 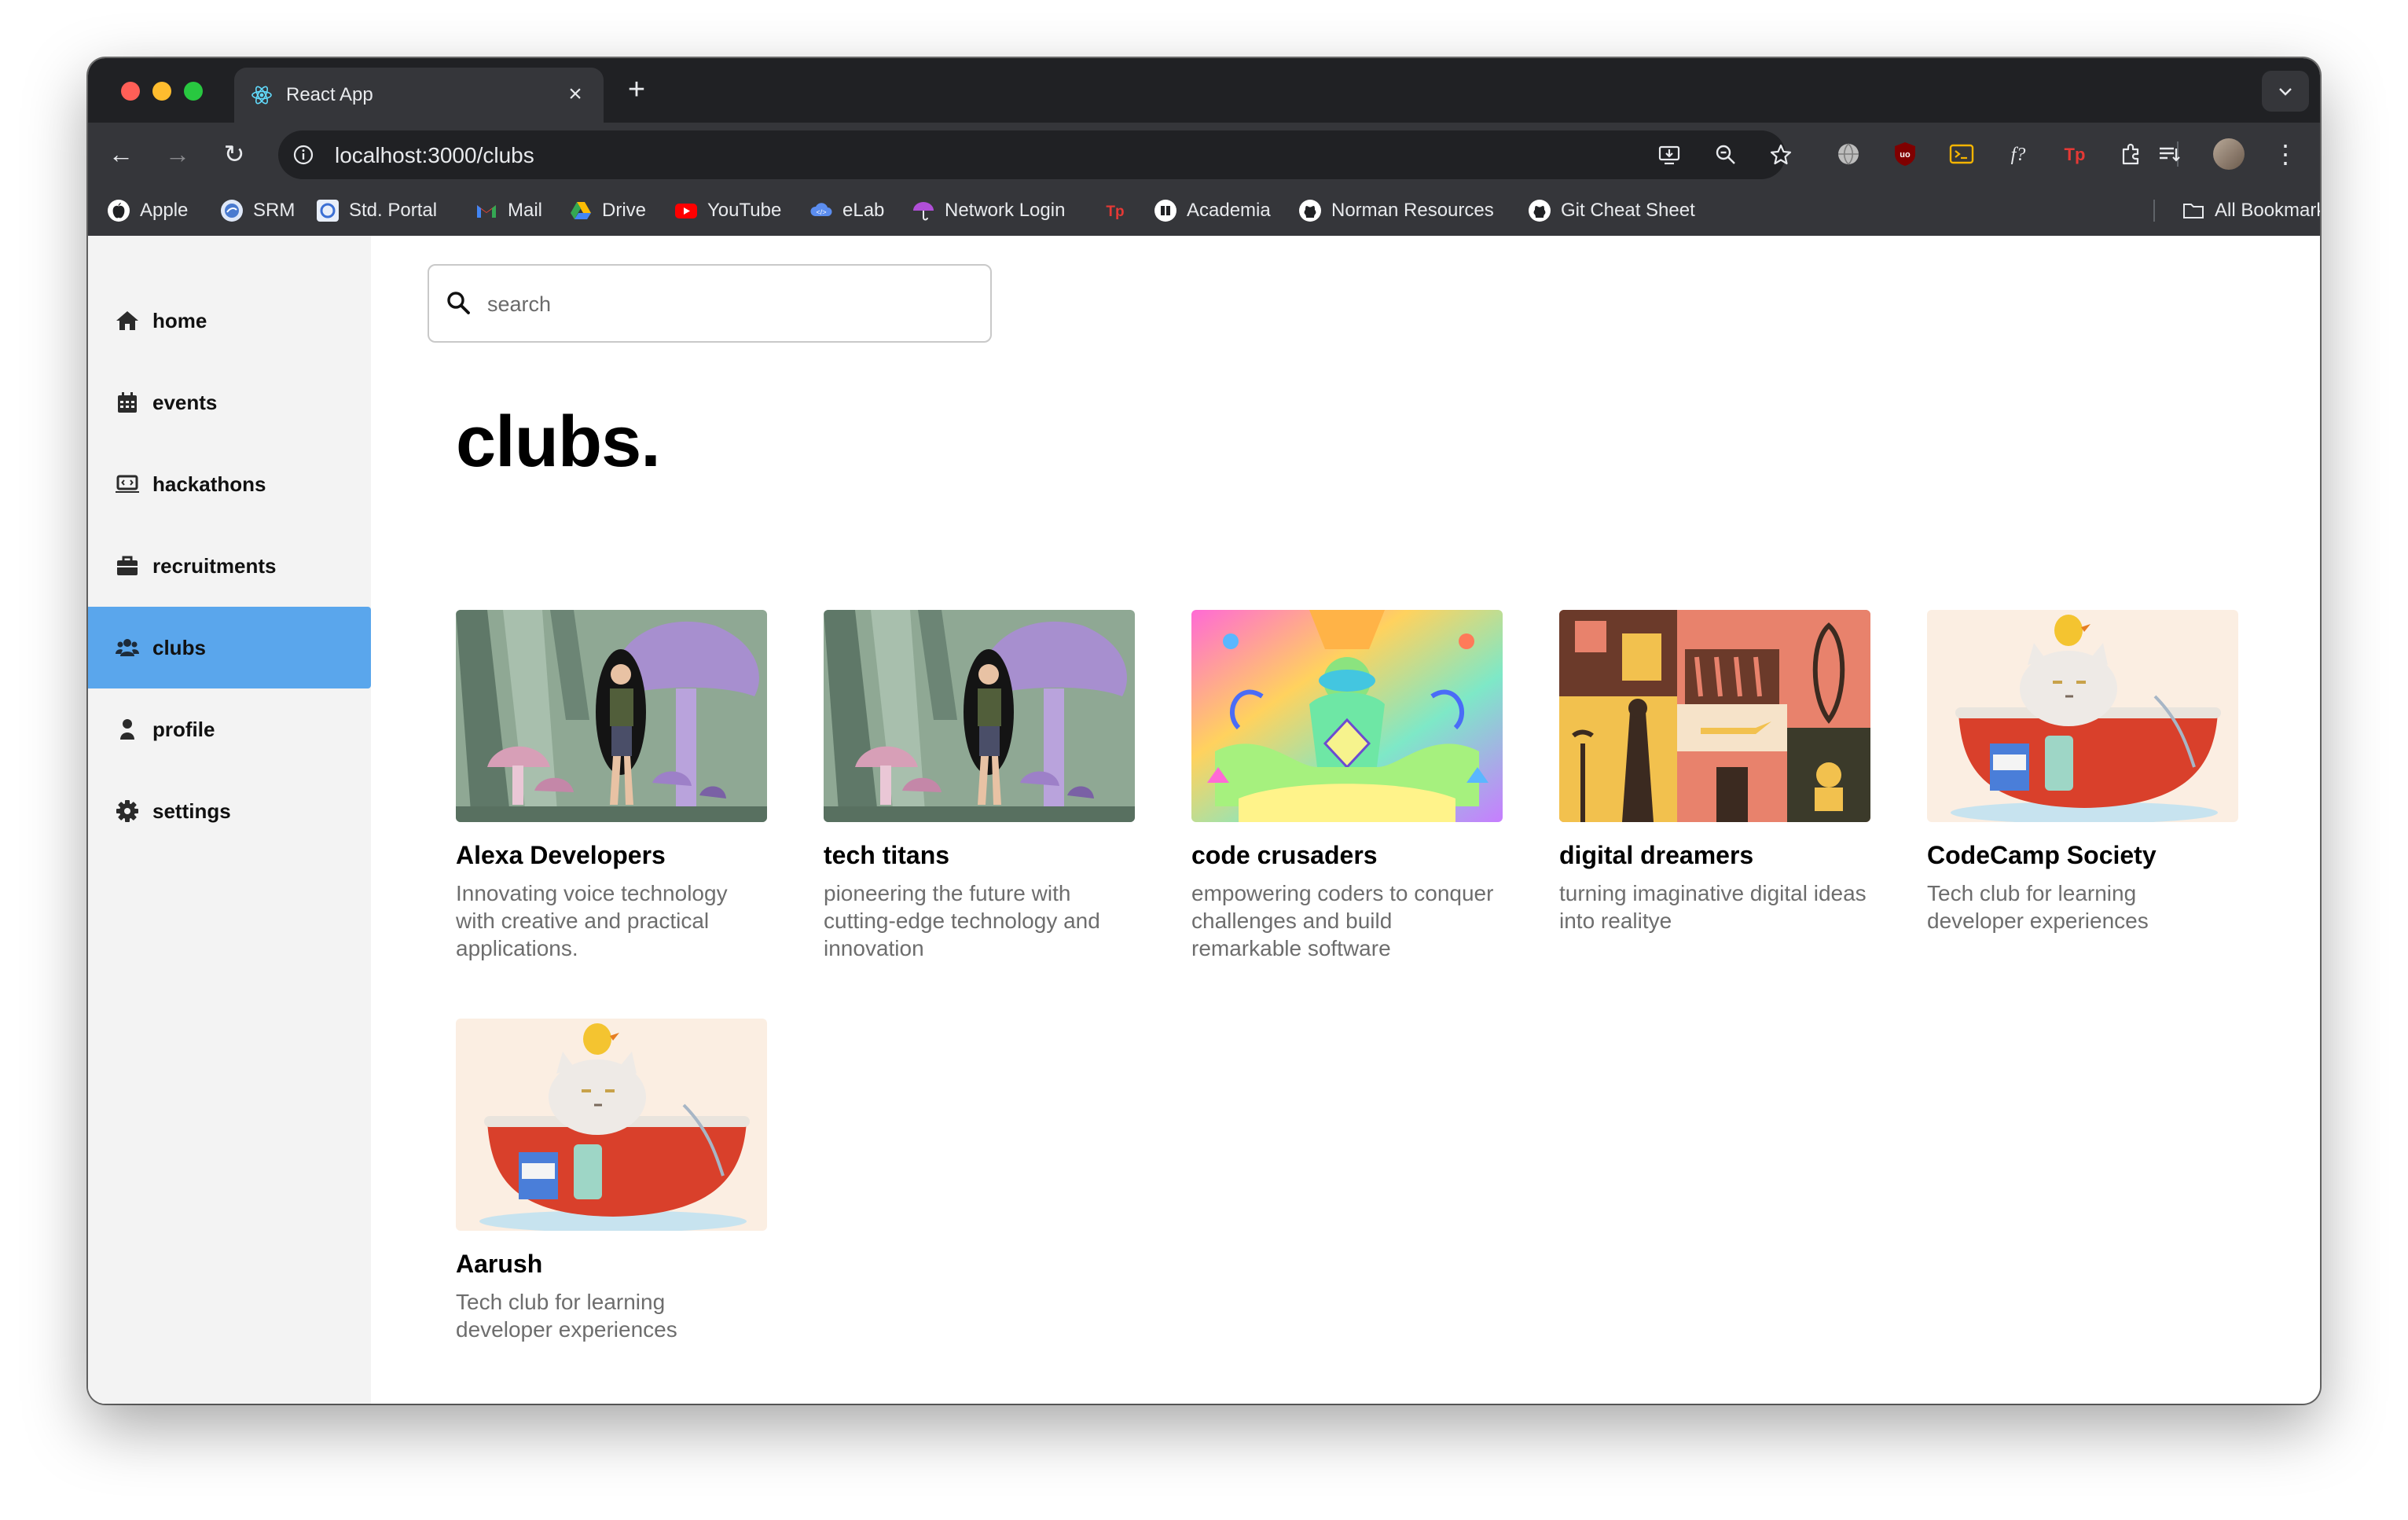 What do you see at coordinates (1848, 154) in the screenshot?
I see `globe-extension-icon` at bounding box center [1848, 154].